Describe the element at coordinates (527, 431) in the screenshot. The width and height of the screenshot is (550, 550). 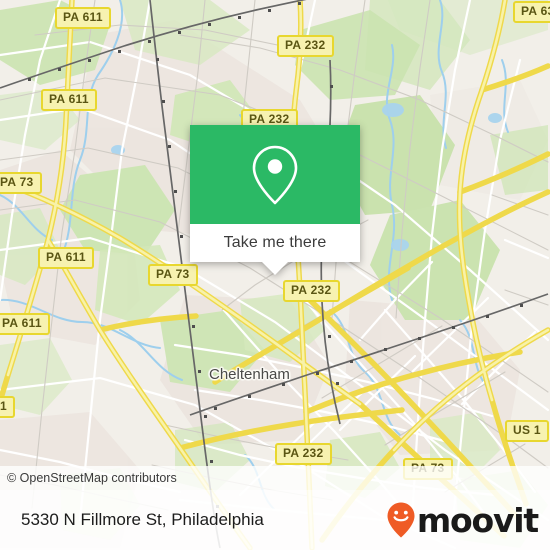
I see `road-shield: US 1` at that location.